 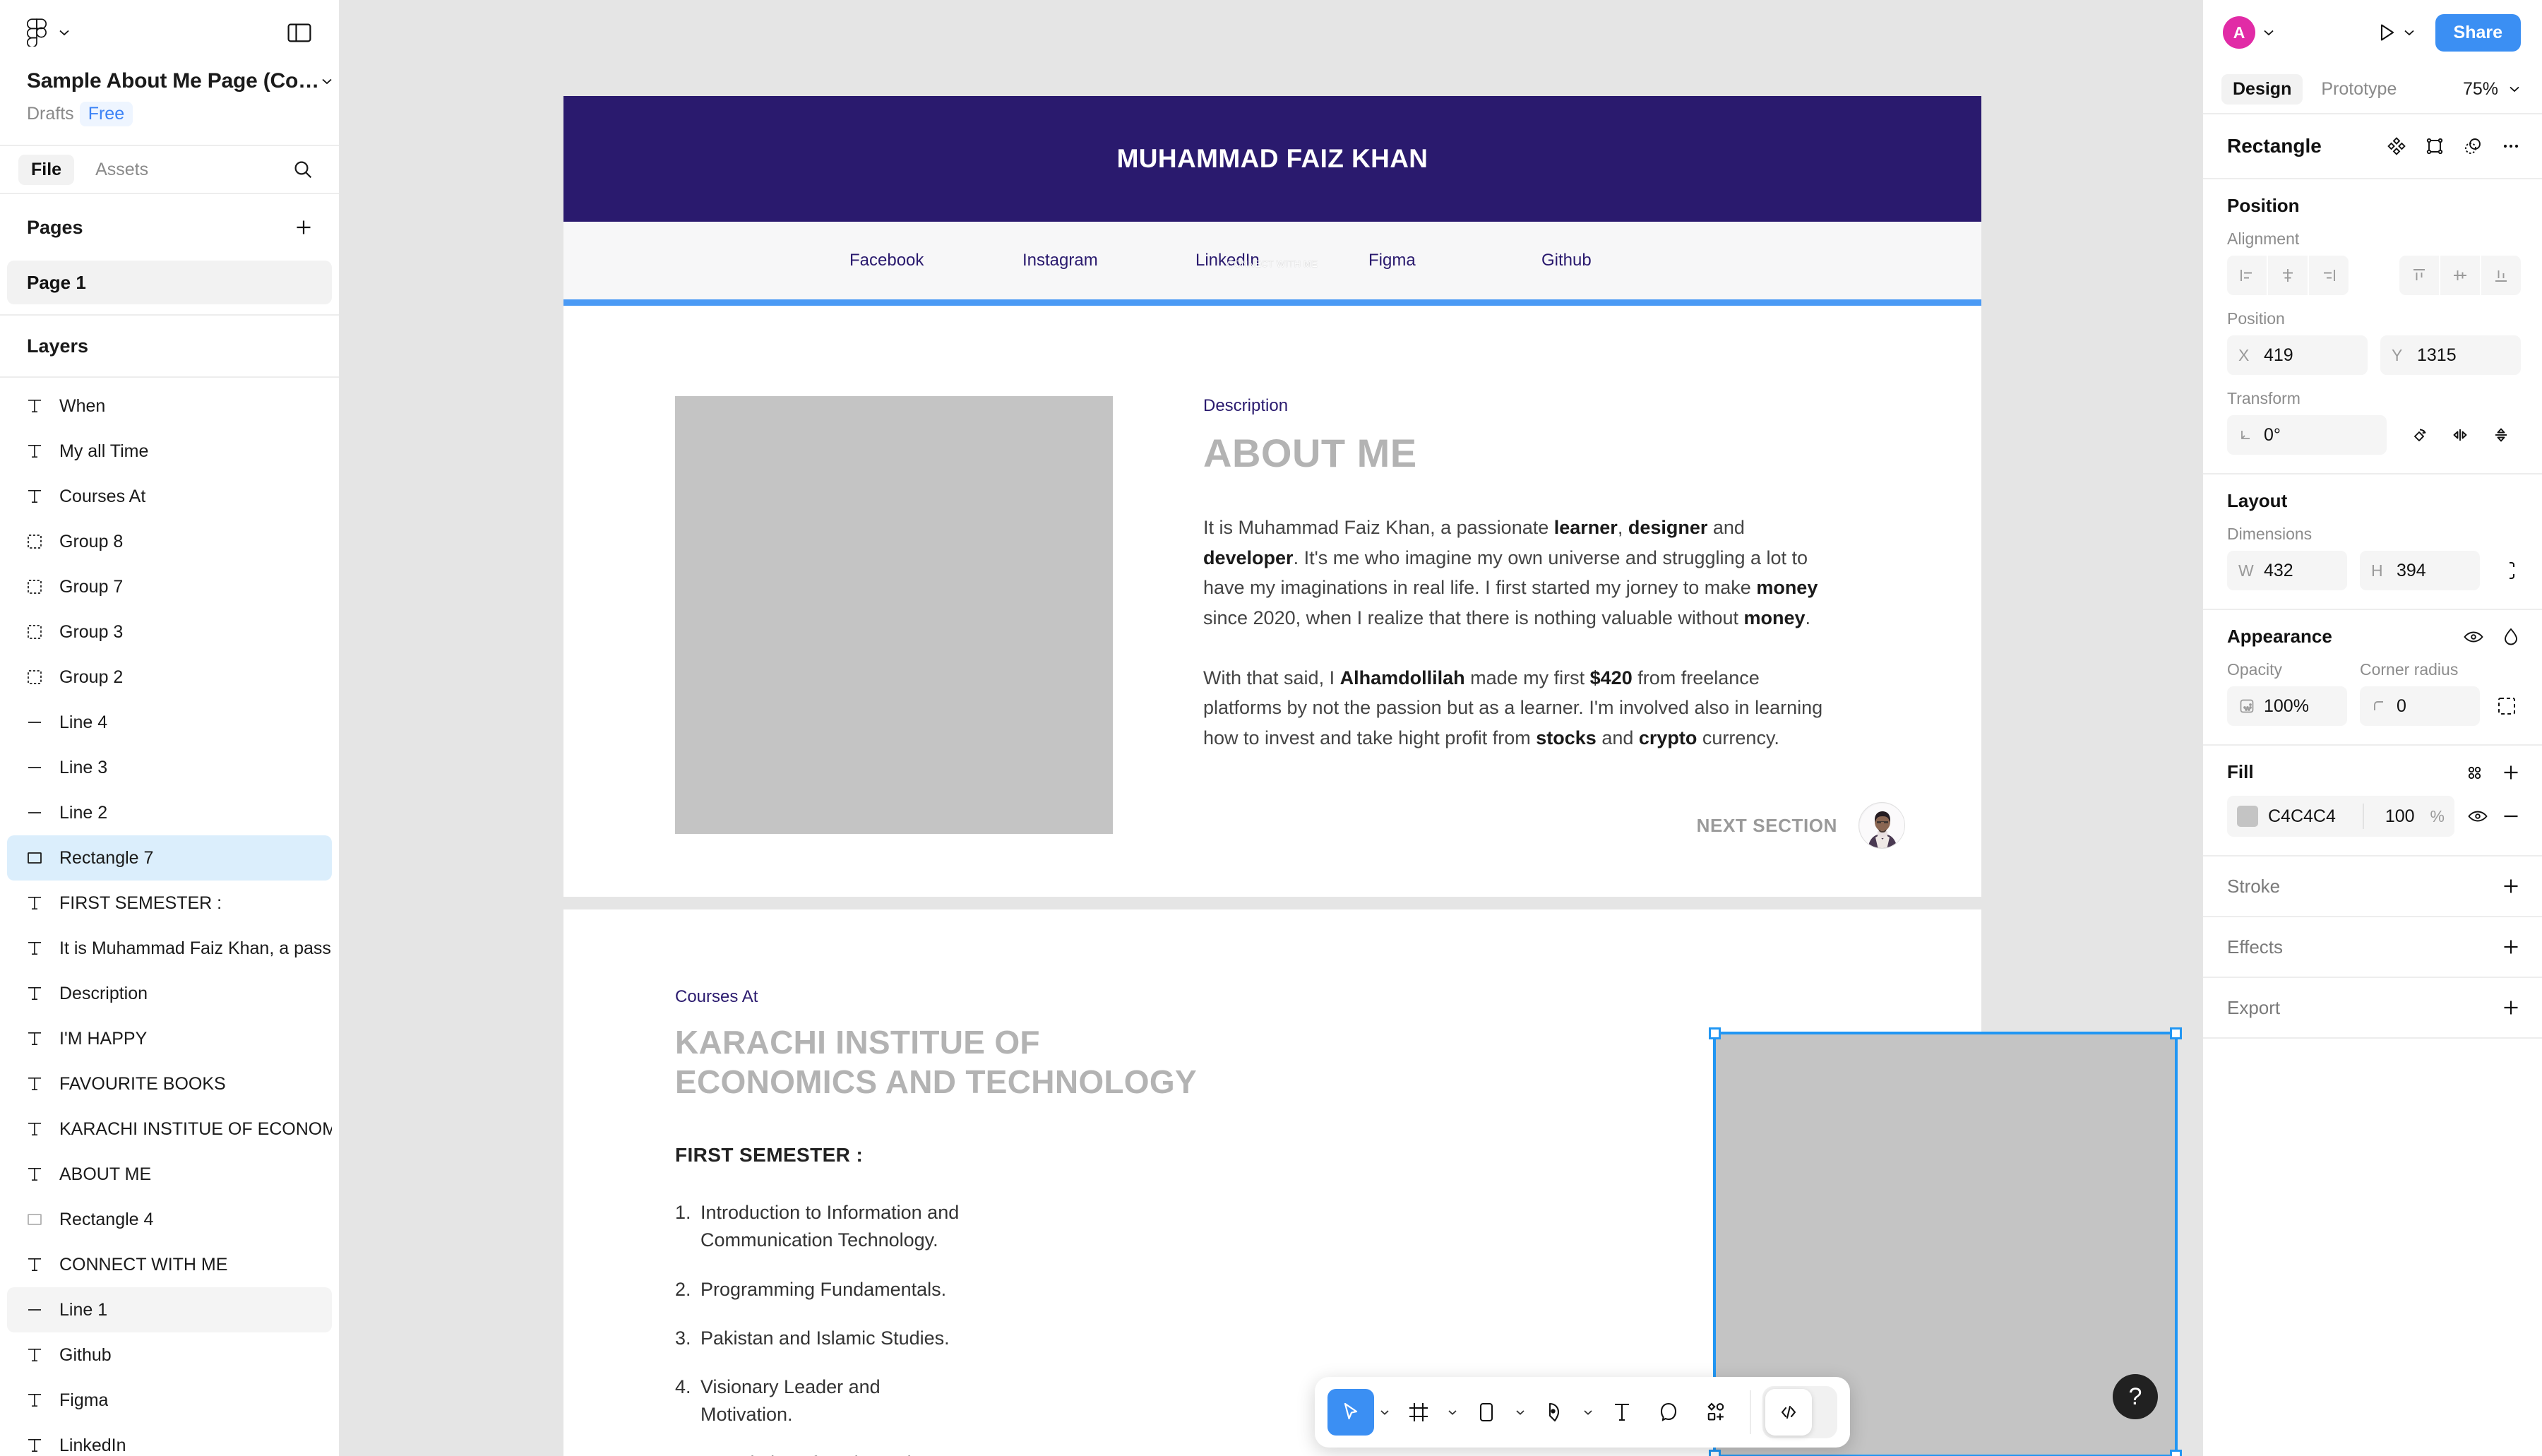 What do you see at coordinates (170, 858) in the screenshot?
I see `layer-row: Rectangle 7` at bounding box center [170, 858].